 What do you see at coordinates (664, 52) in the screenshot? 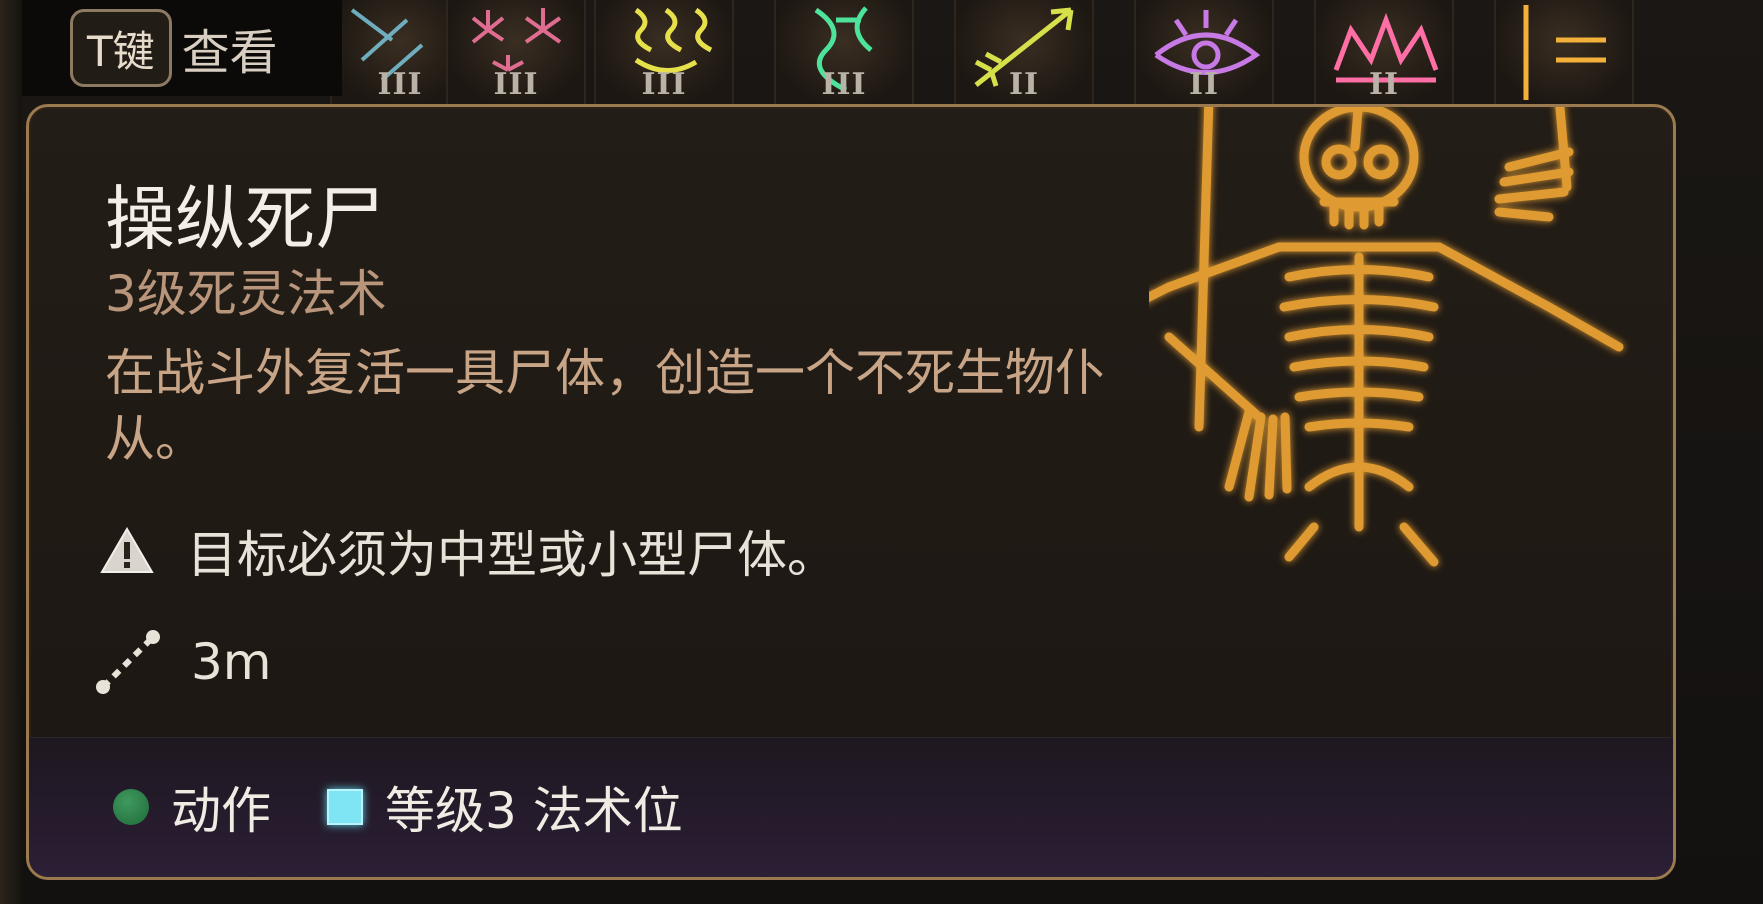
I see `spell-icon-lightning: III` at bounding box center [664, 52].